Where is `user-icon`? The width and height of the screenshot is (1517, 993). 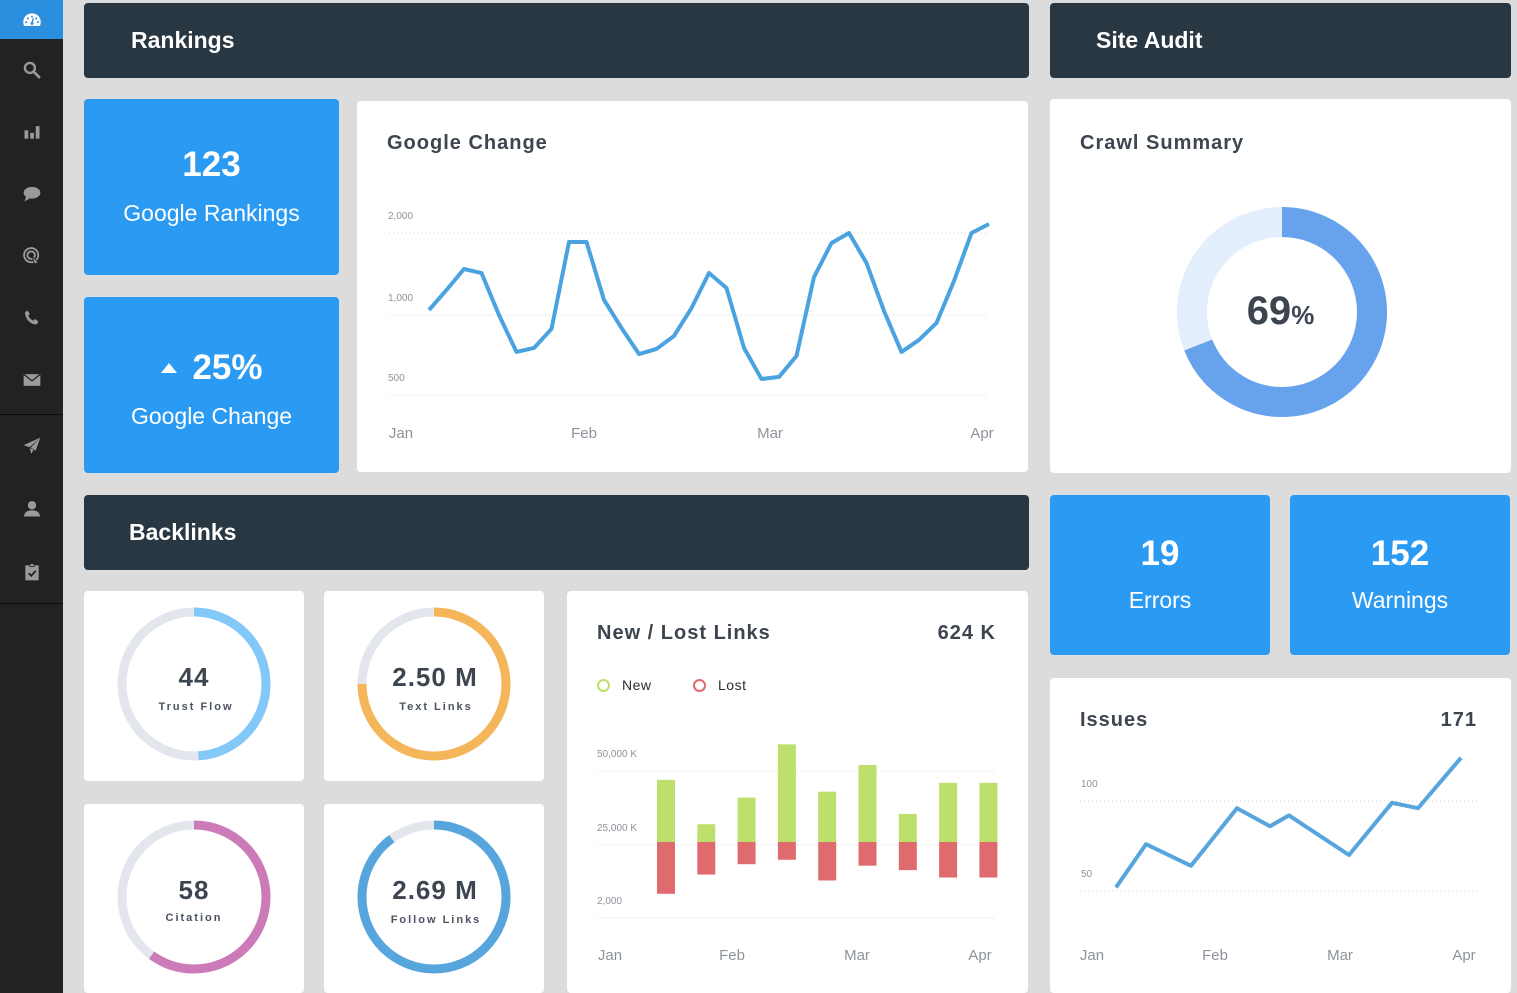 user-icon is located at coordinates (31, 509).